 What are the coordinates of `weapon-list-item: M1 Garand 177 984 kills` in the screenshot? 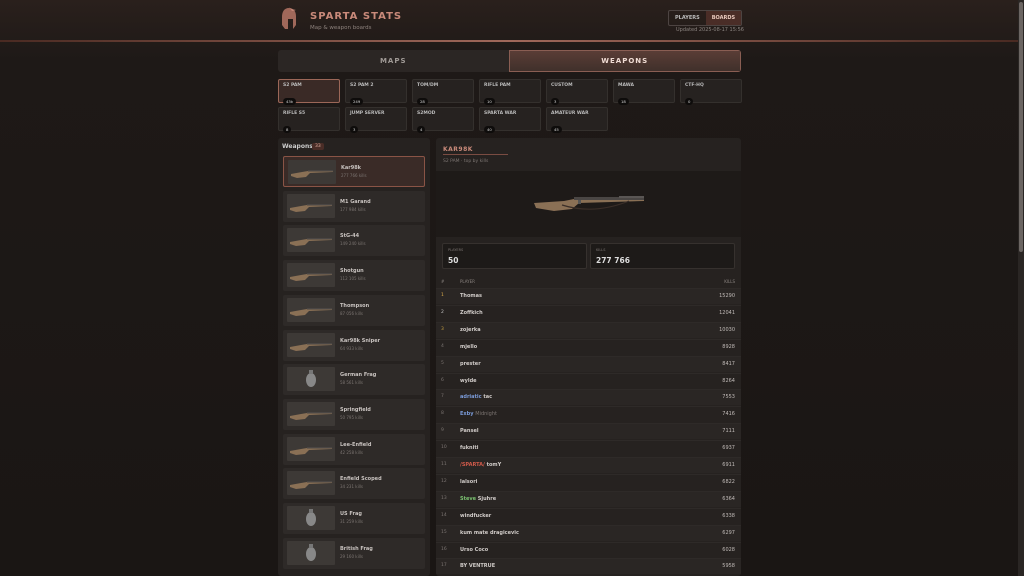 It's located at (354, 206).